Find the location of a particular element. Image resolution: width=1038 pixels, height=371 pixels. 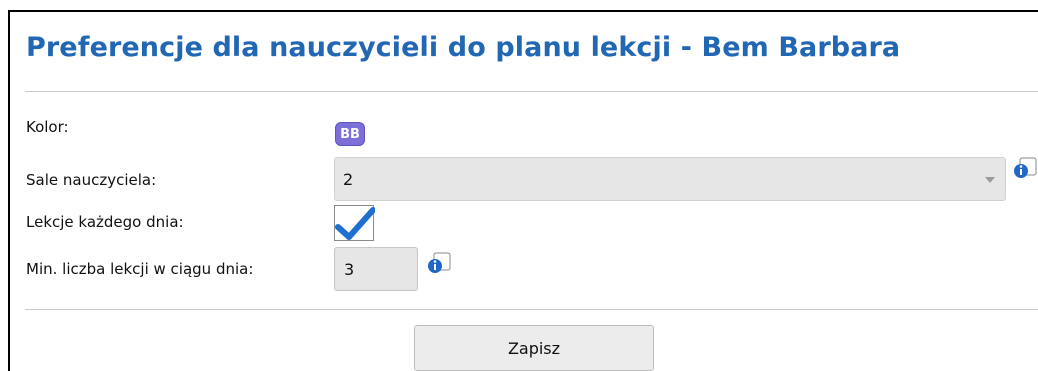

chevron-down-icon is located at coordinates (990, 180).